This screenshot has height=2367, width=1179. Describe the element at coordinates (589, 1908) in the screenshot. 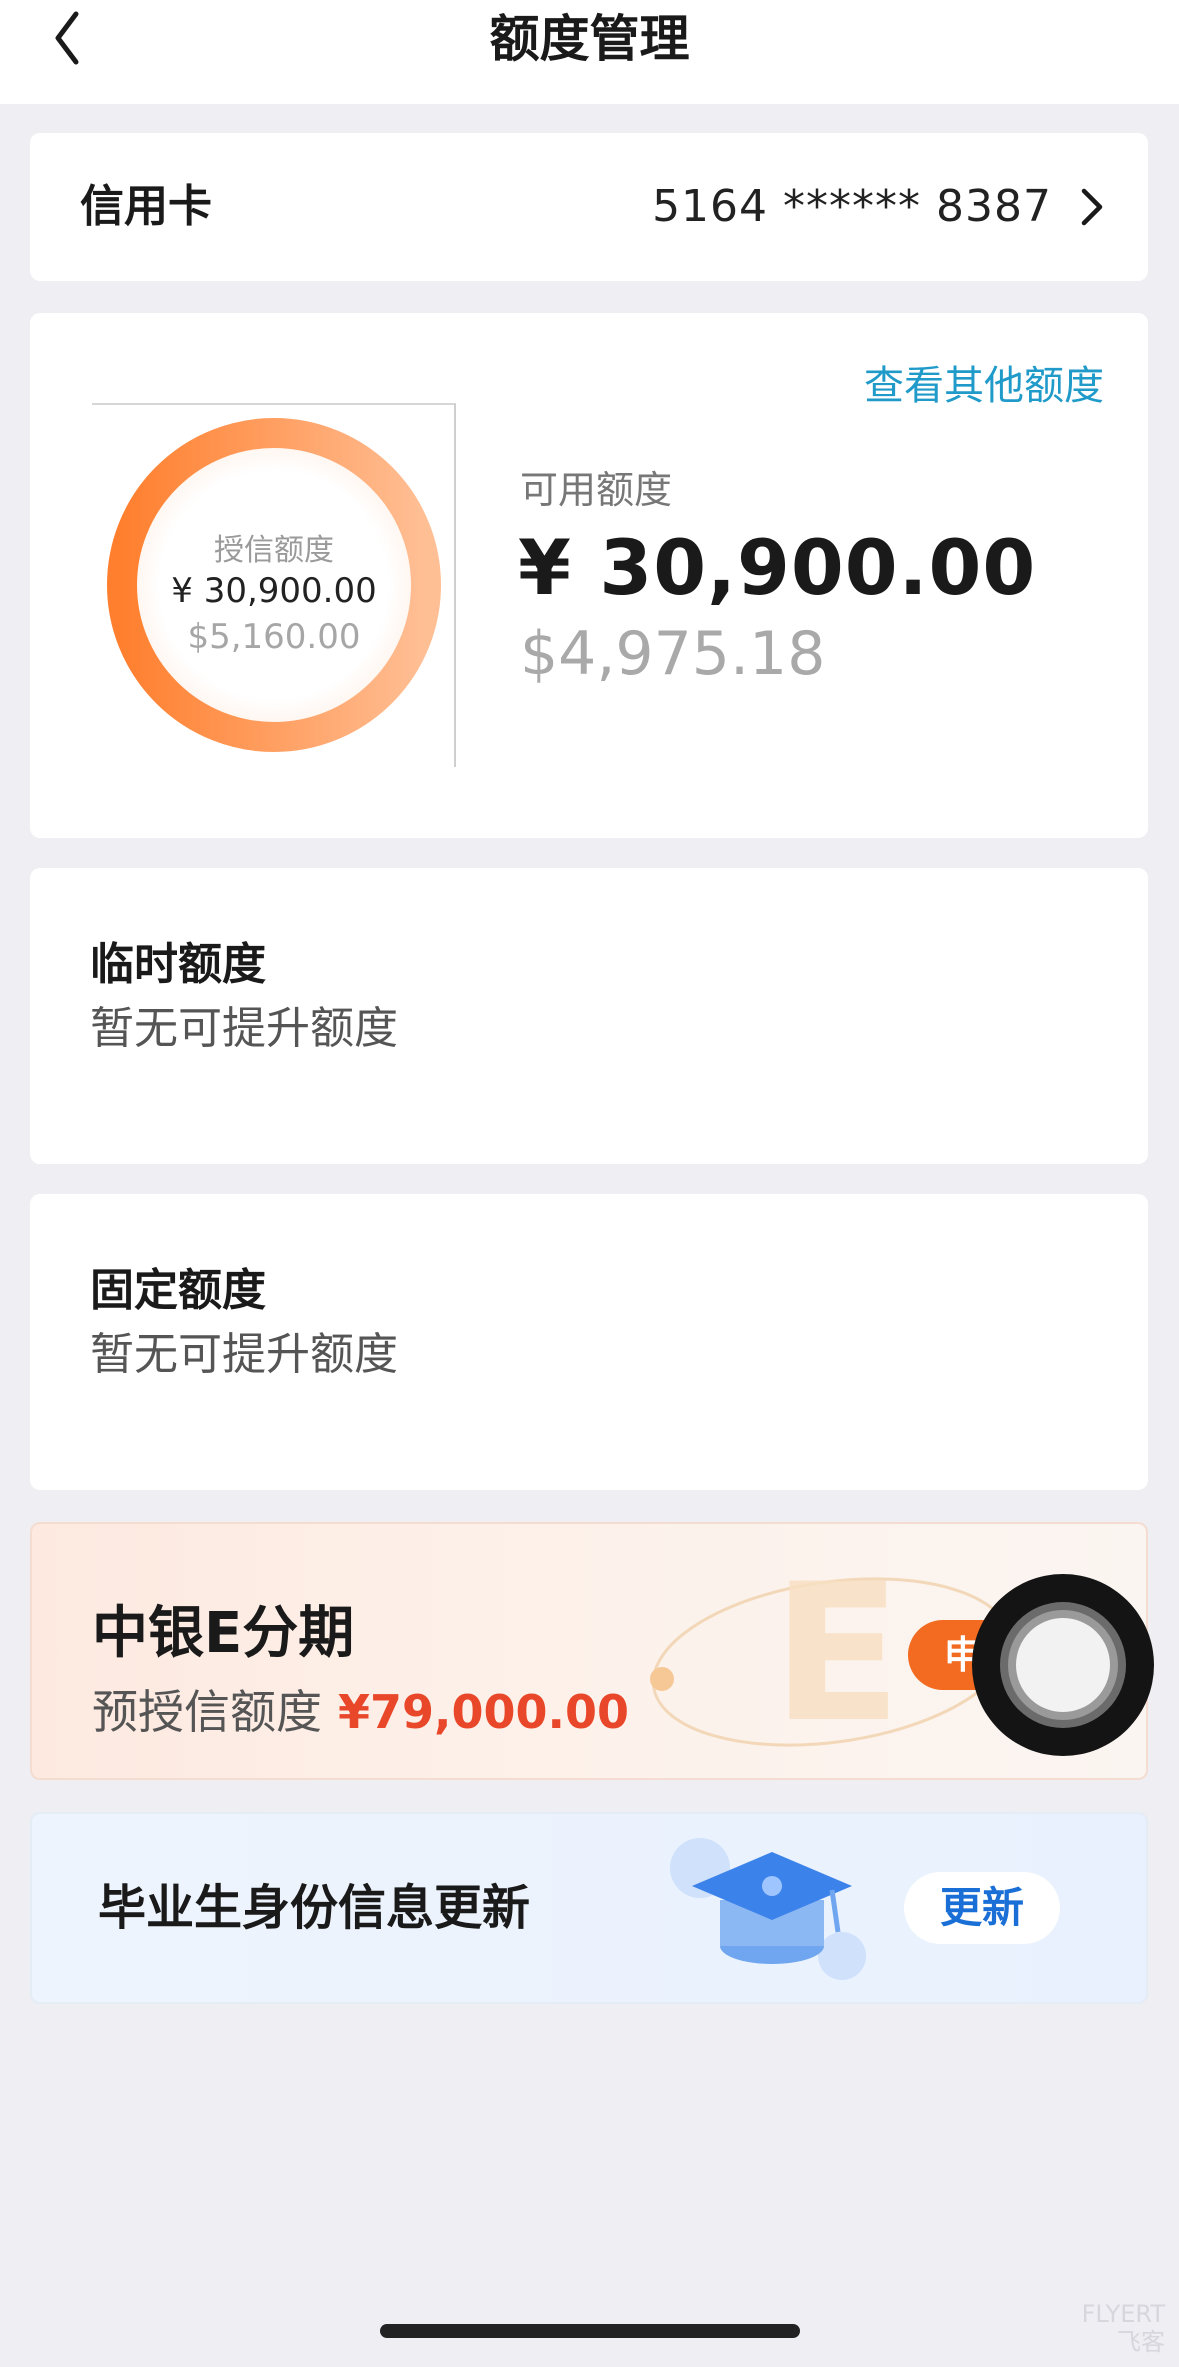

I see `graduate-update-card: 毕业生身份信息更新 更新` at that location.